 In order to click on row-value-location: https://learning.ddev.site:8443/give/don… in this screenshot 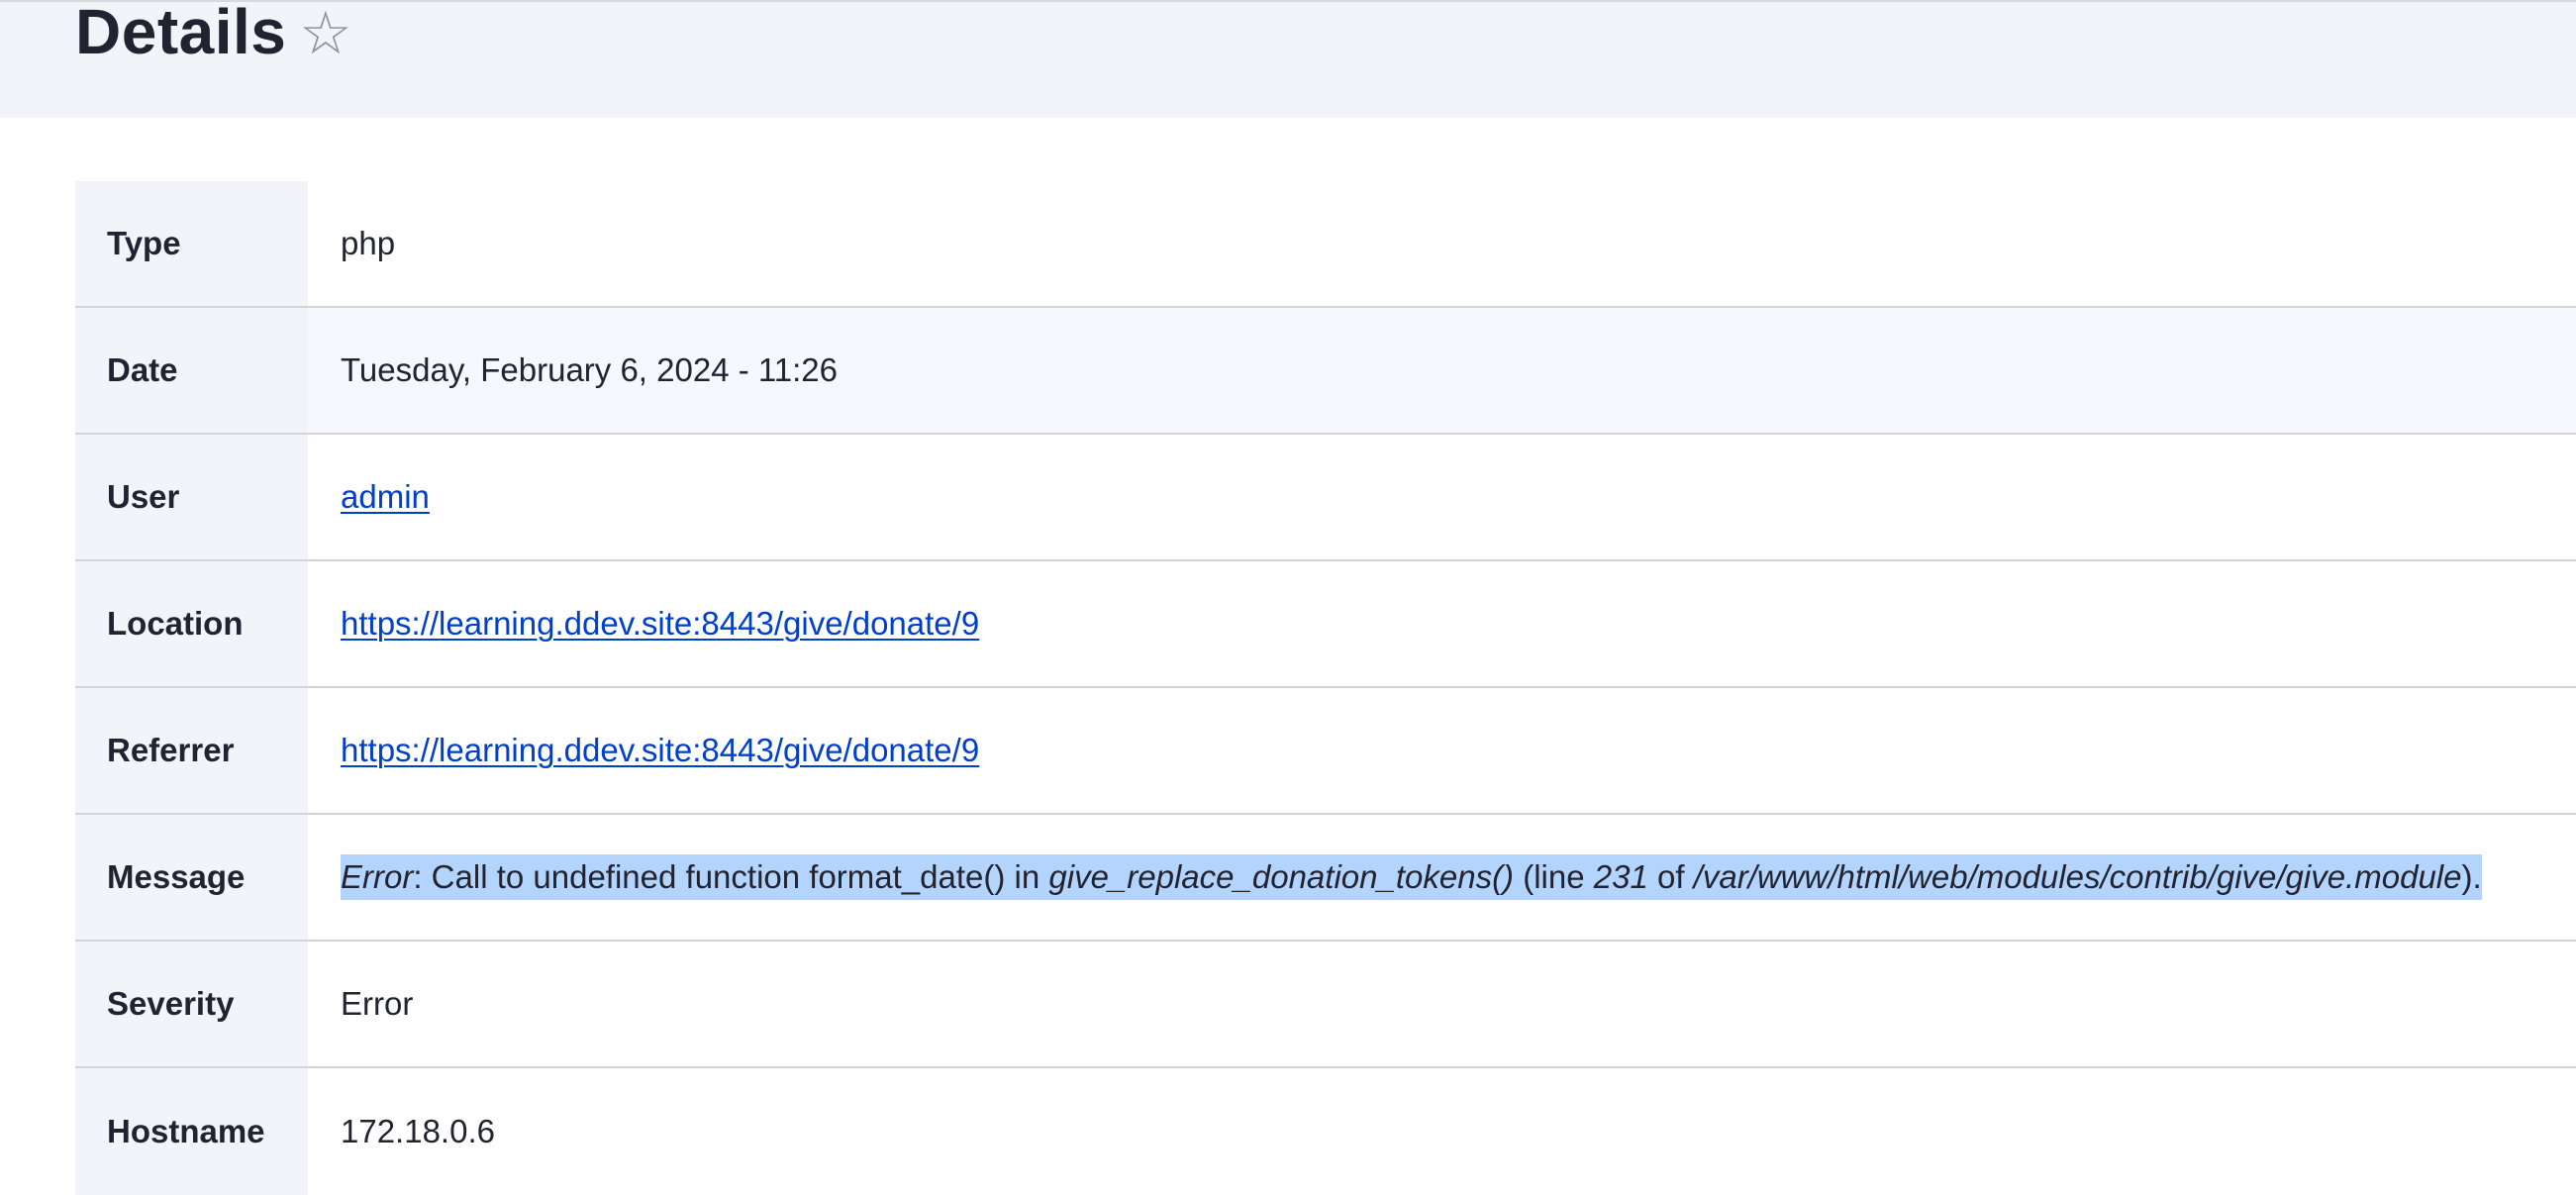, I will do `click(1442, 623)`.